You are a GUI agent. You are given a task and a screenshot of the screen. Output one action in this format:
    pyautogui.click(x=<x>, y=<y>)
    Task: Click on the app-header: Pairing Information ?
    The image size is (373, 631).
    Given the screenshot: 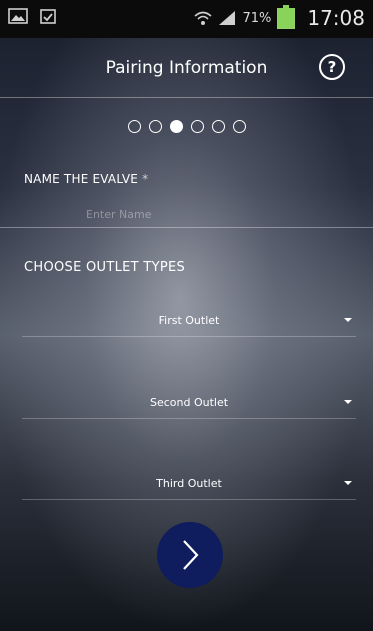 What is the action you would take?
    pyautogui.click(x=186, y=68)
    